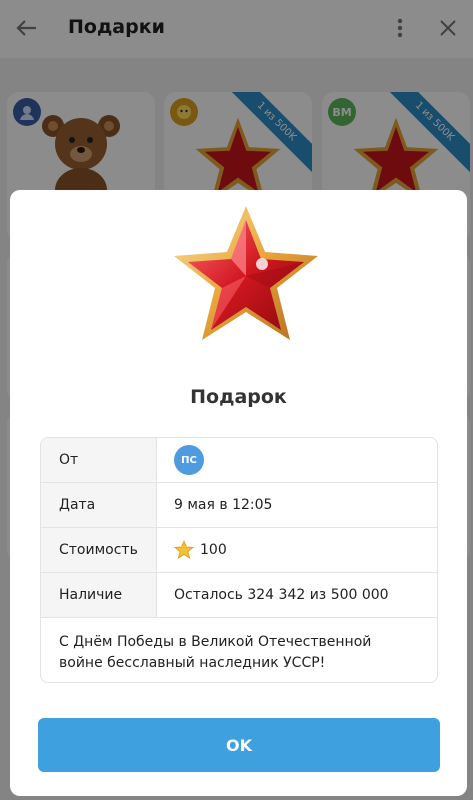  I want to click on date-label: Дата, so click(99, 505).